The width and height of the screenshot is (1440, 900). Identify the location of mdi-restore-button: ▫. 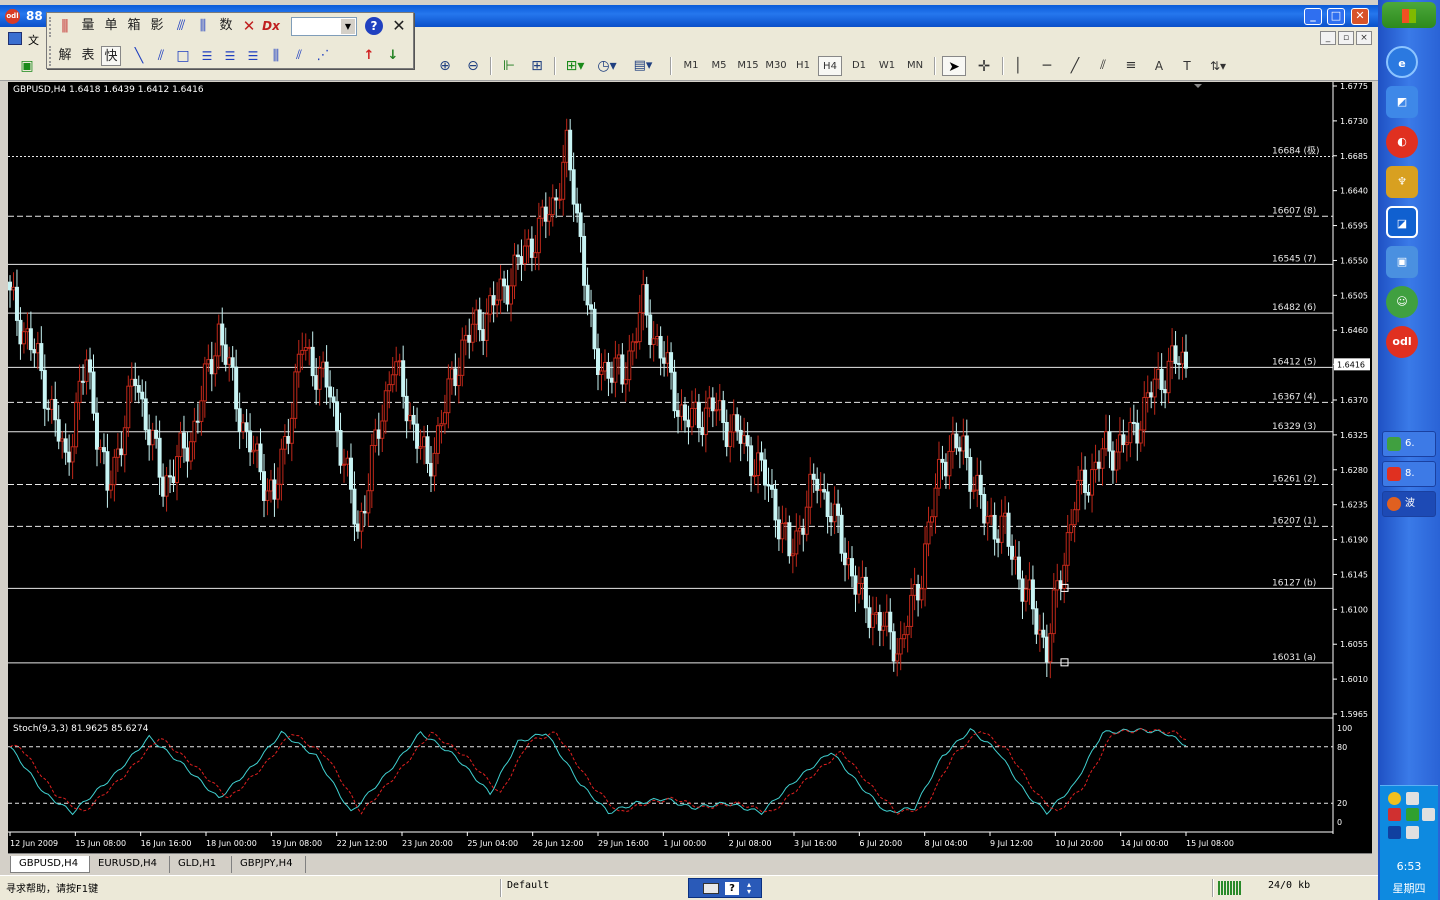
(1346, 38).